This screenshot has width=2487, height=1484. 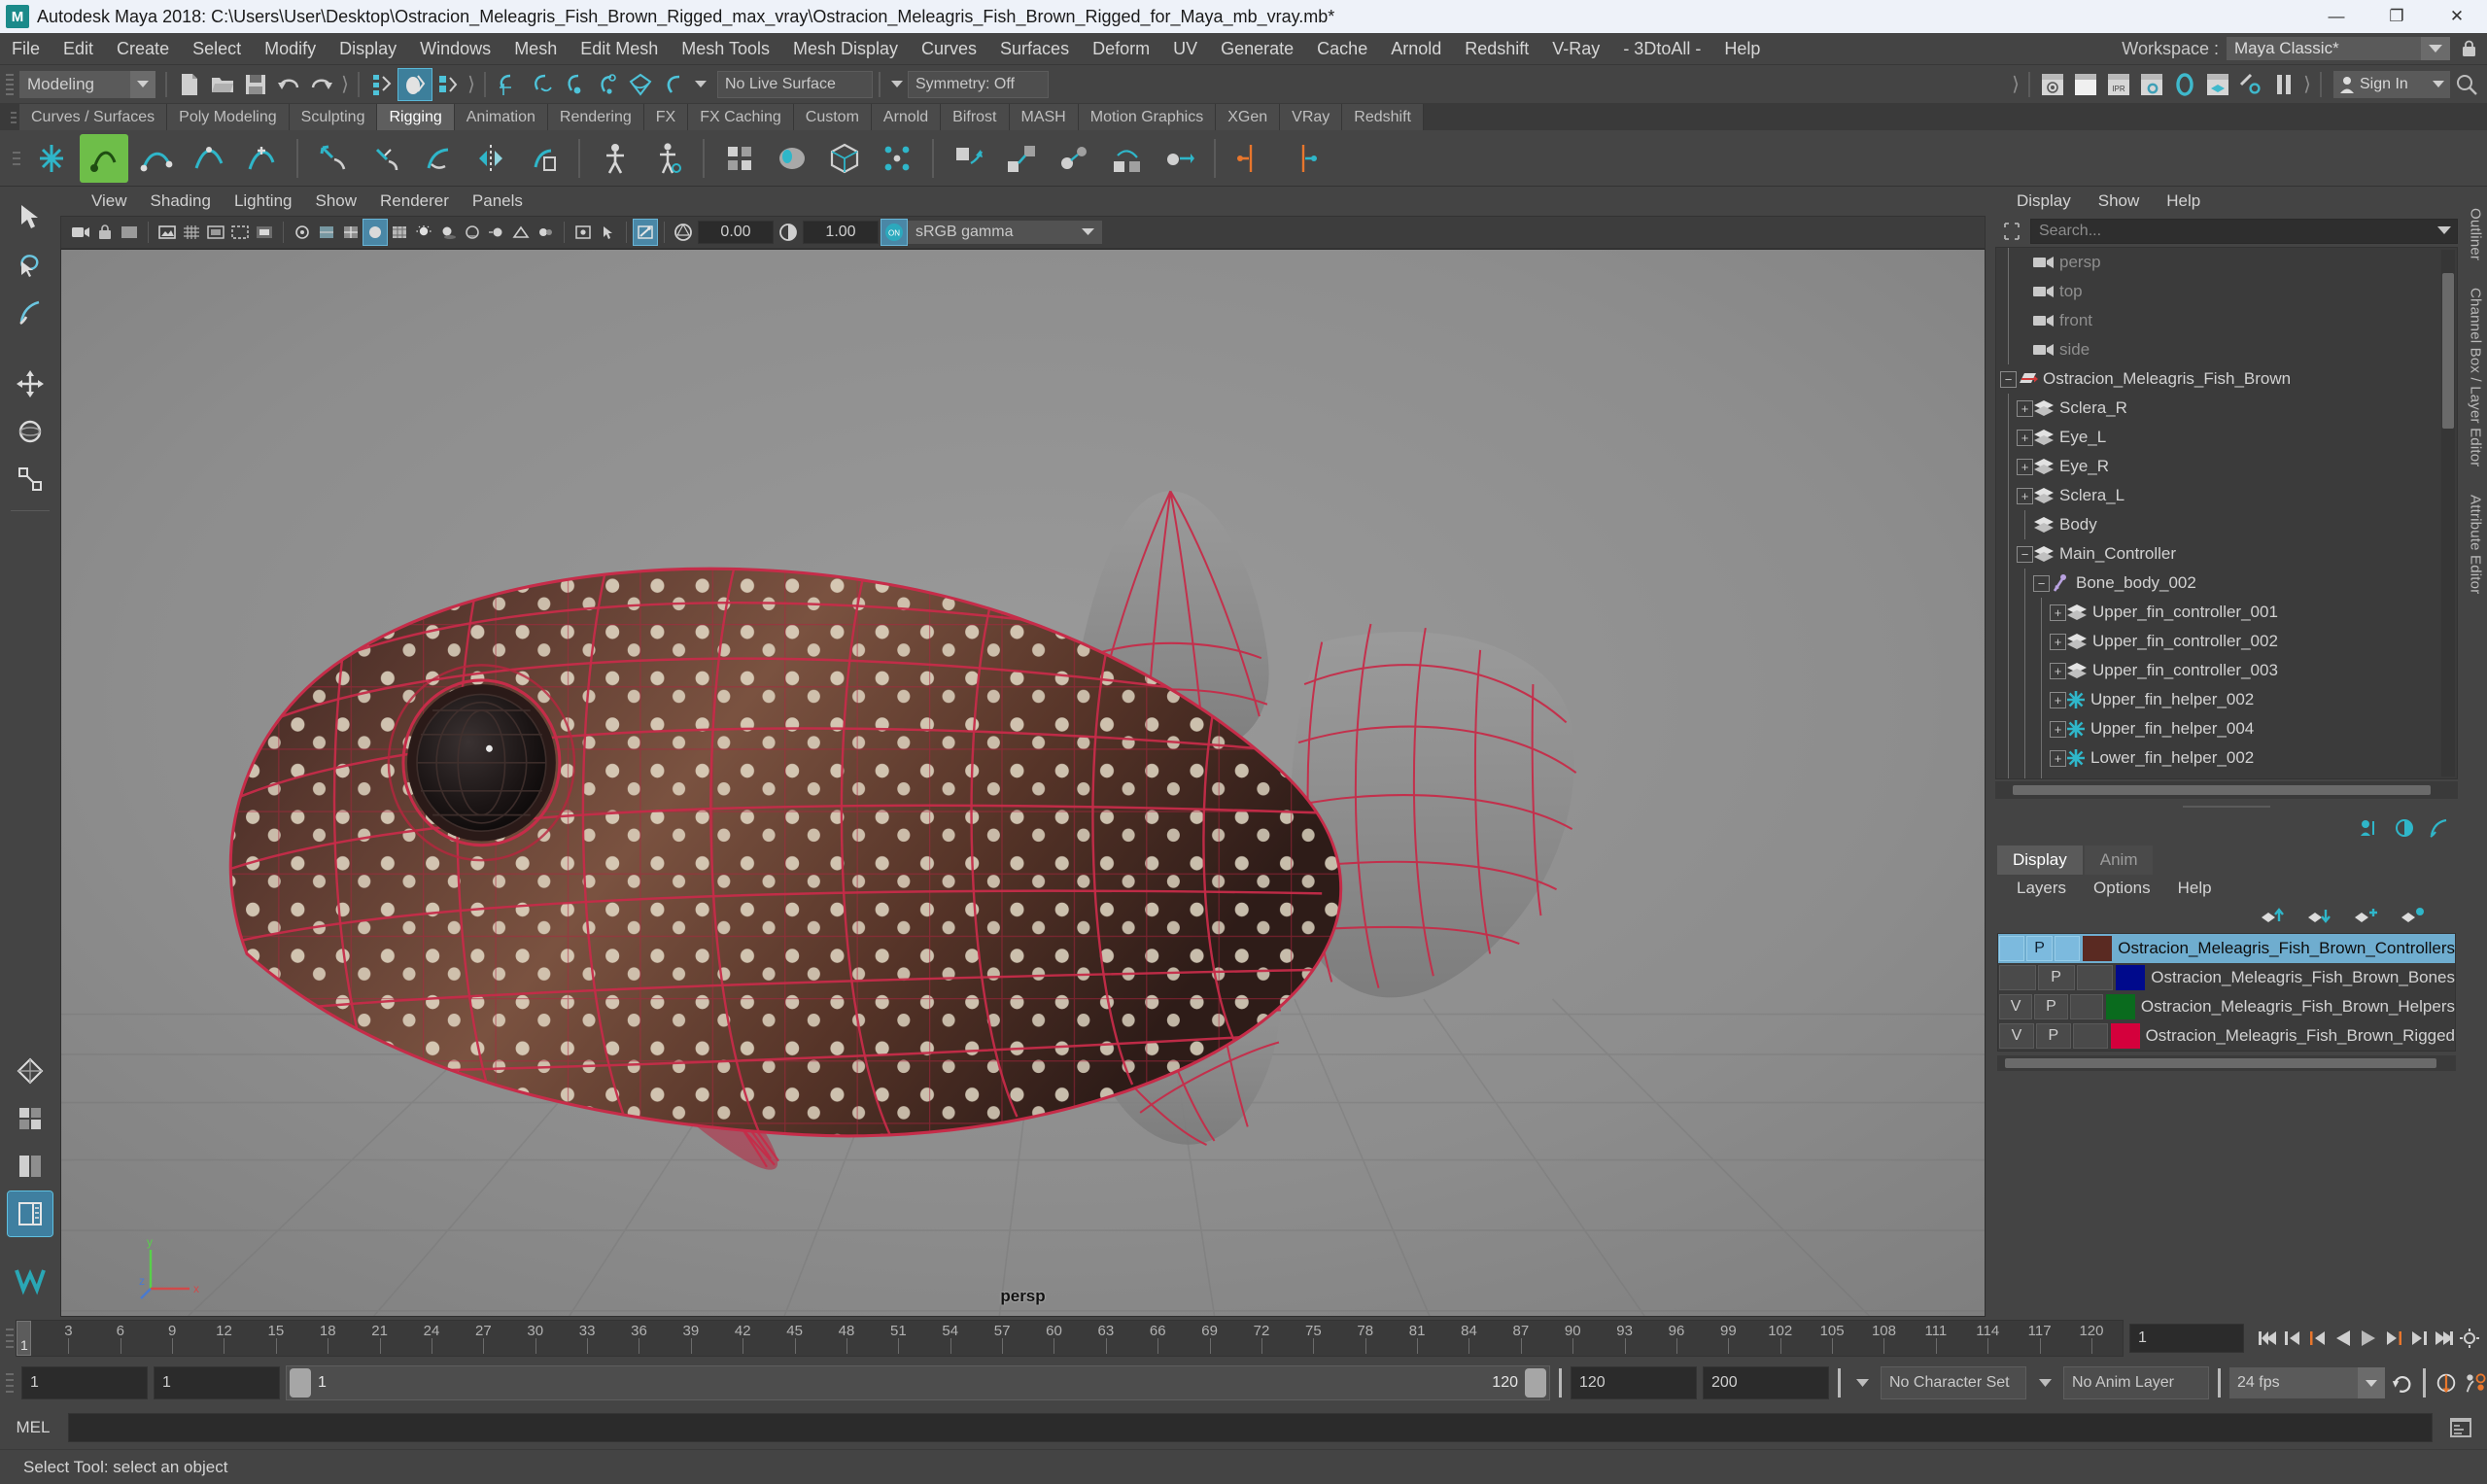 I want to click on pause-icon, so click(x=2283, y=84).